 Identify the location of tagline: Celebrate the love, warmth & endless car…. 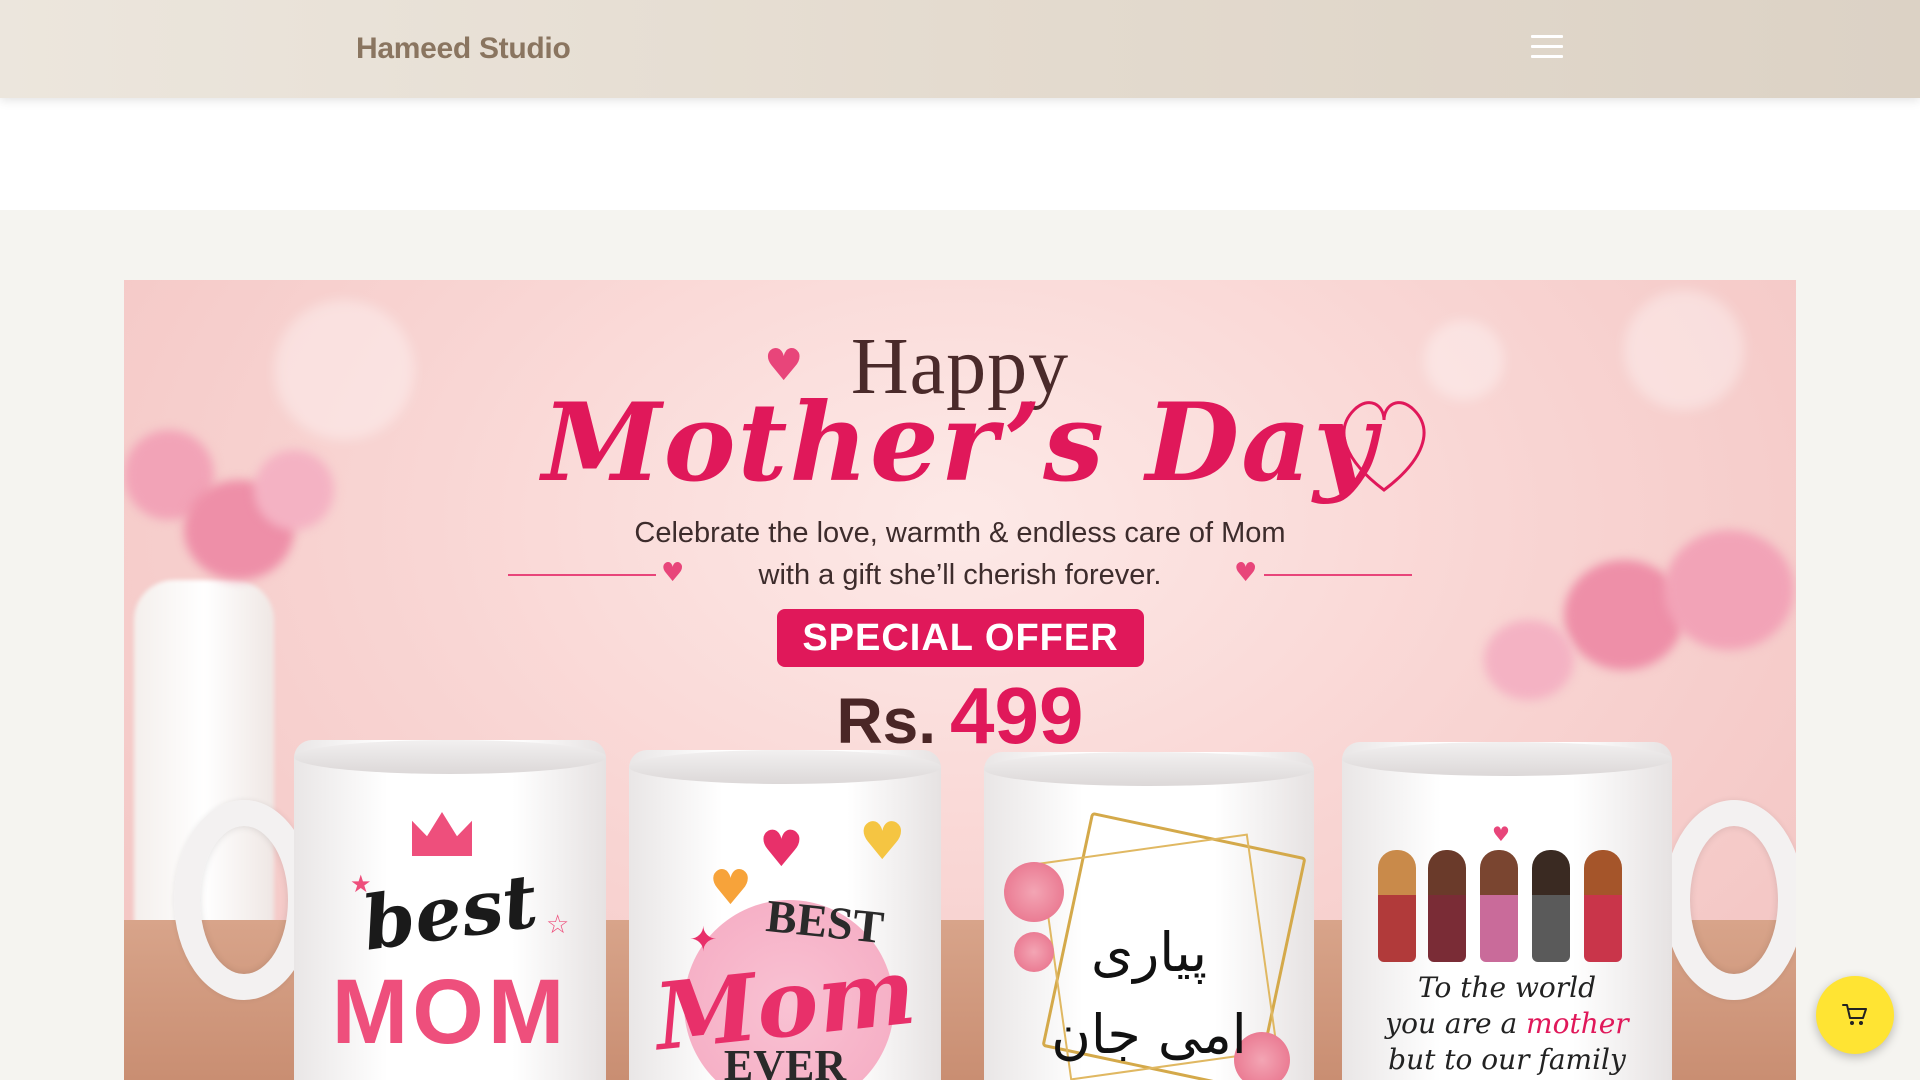
(960, 554).